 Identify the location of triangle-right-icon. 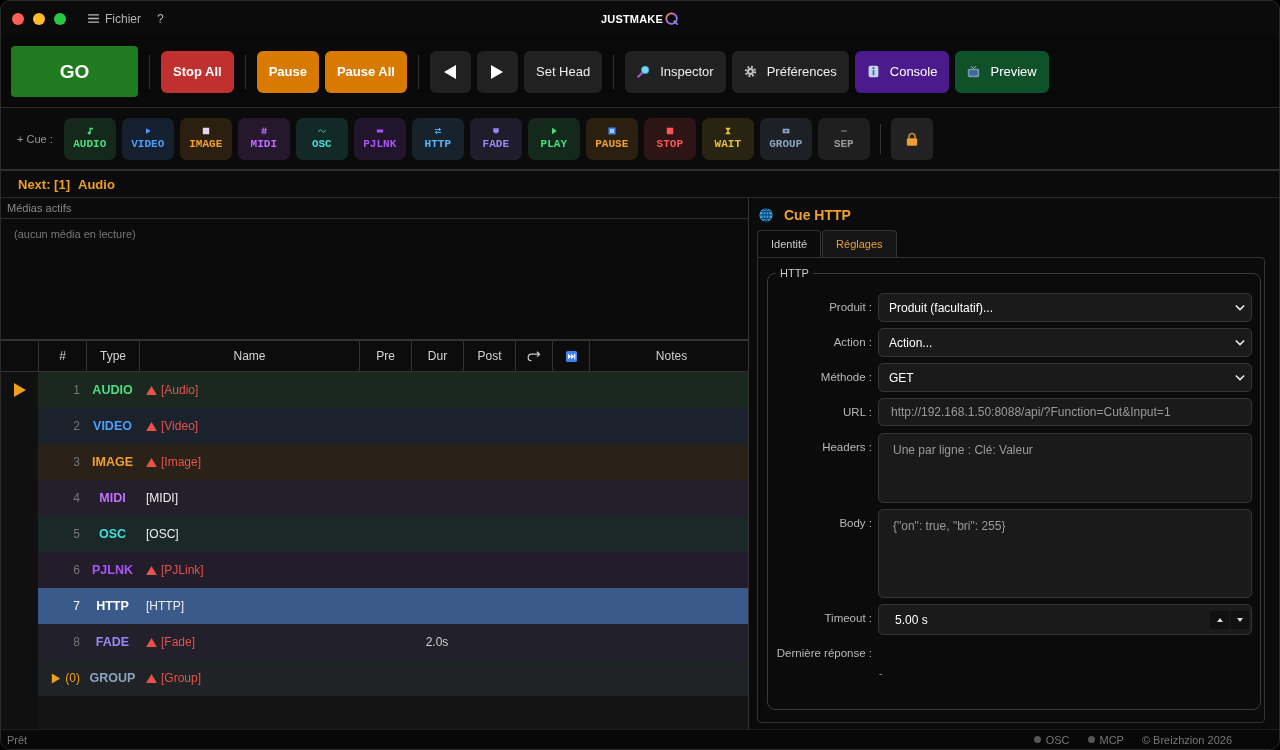
(56, 678).